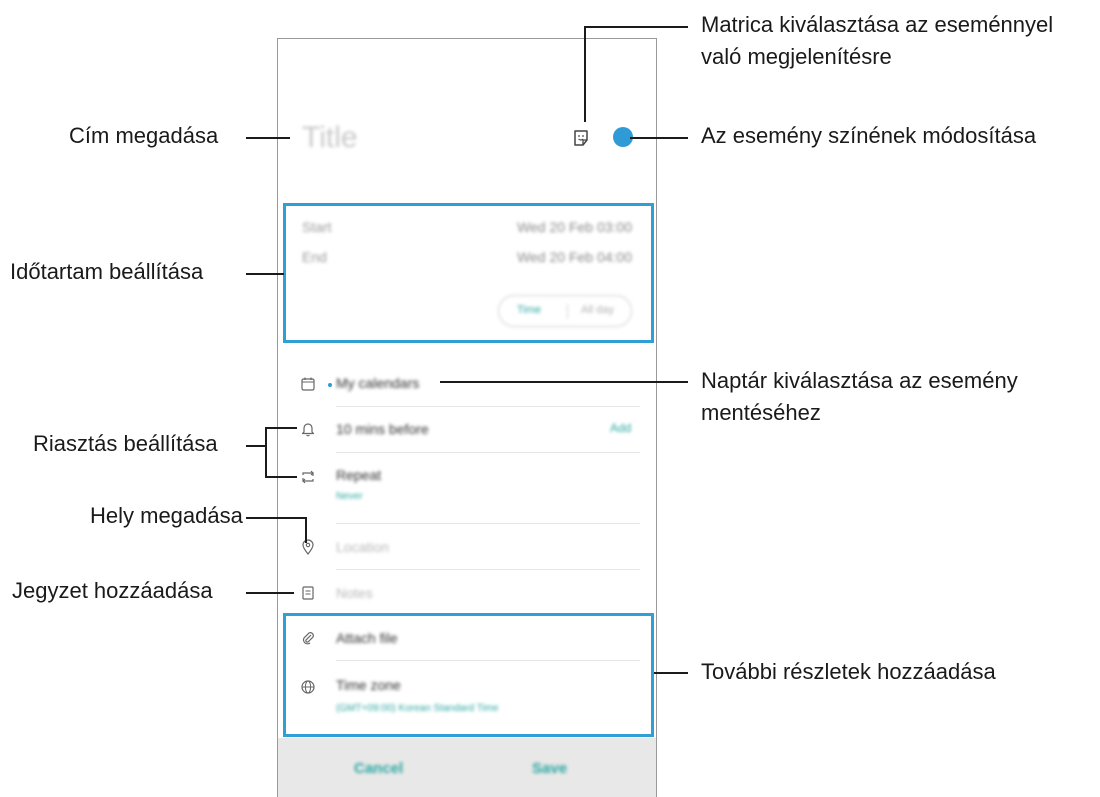 The width and height of the screenshot is (1100, 797). I want to click on callout-note: Jegyzet hozzáadása, so click(112, 590).